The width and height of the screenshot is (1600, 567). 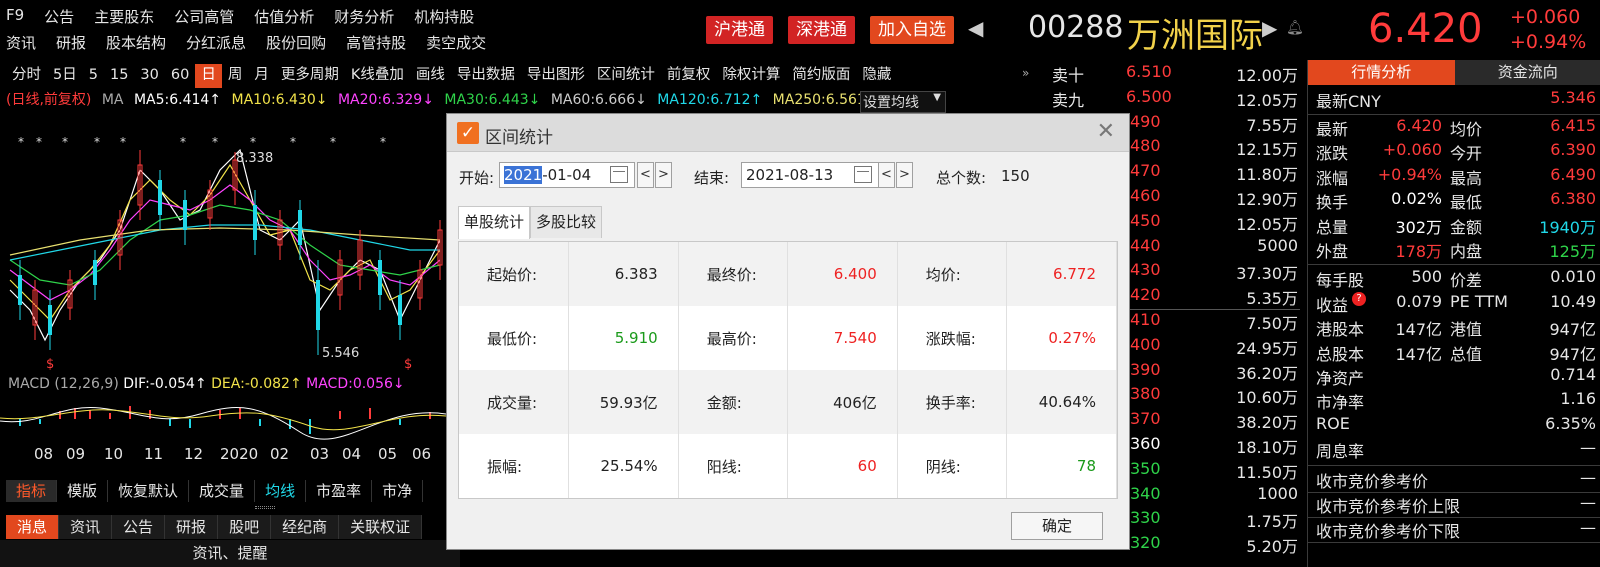 I want to click on menu-item: F9, so click(x=15, y=16).